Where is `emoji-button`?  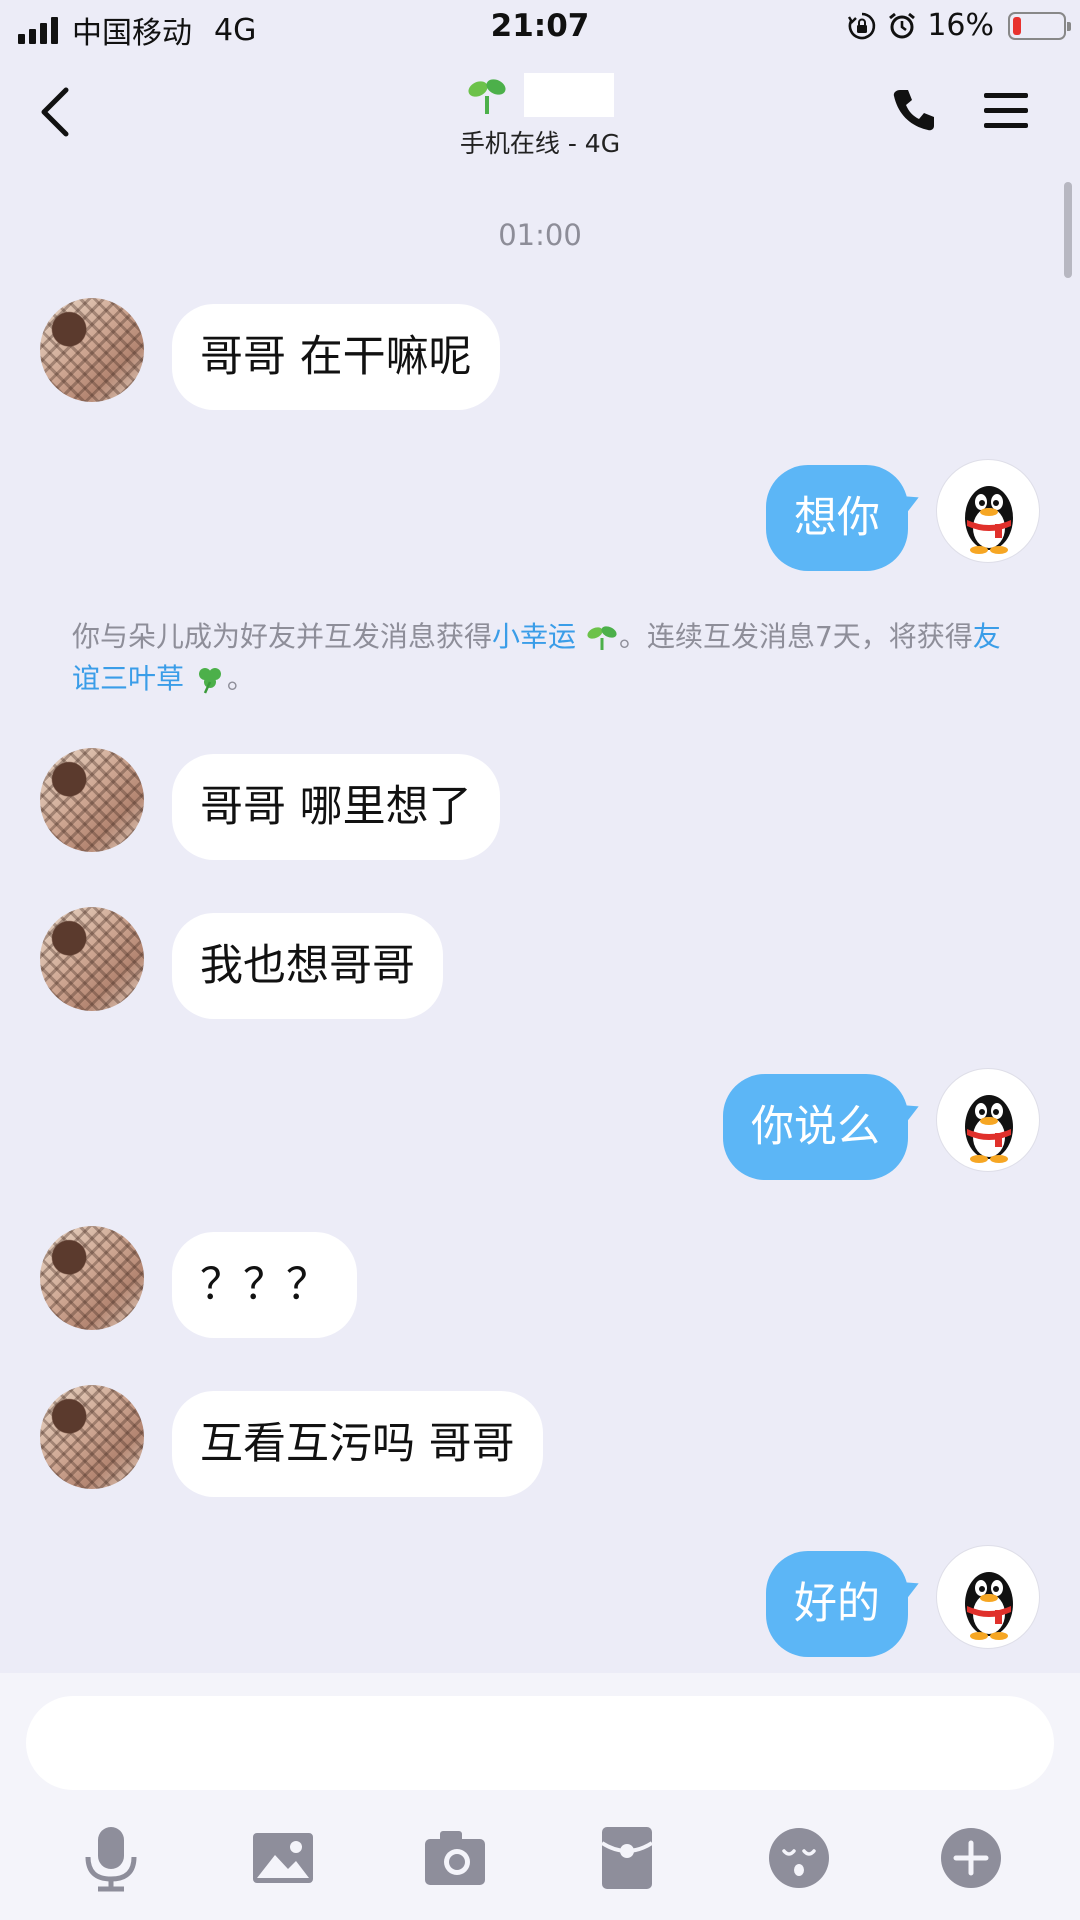 emoji-button is located at coordinates (799, 1858).